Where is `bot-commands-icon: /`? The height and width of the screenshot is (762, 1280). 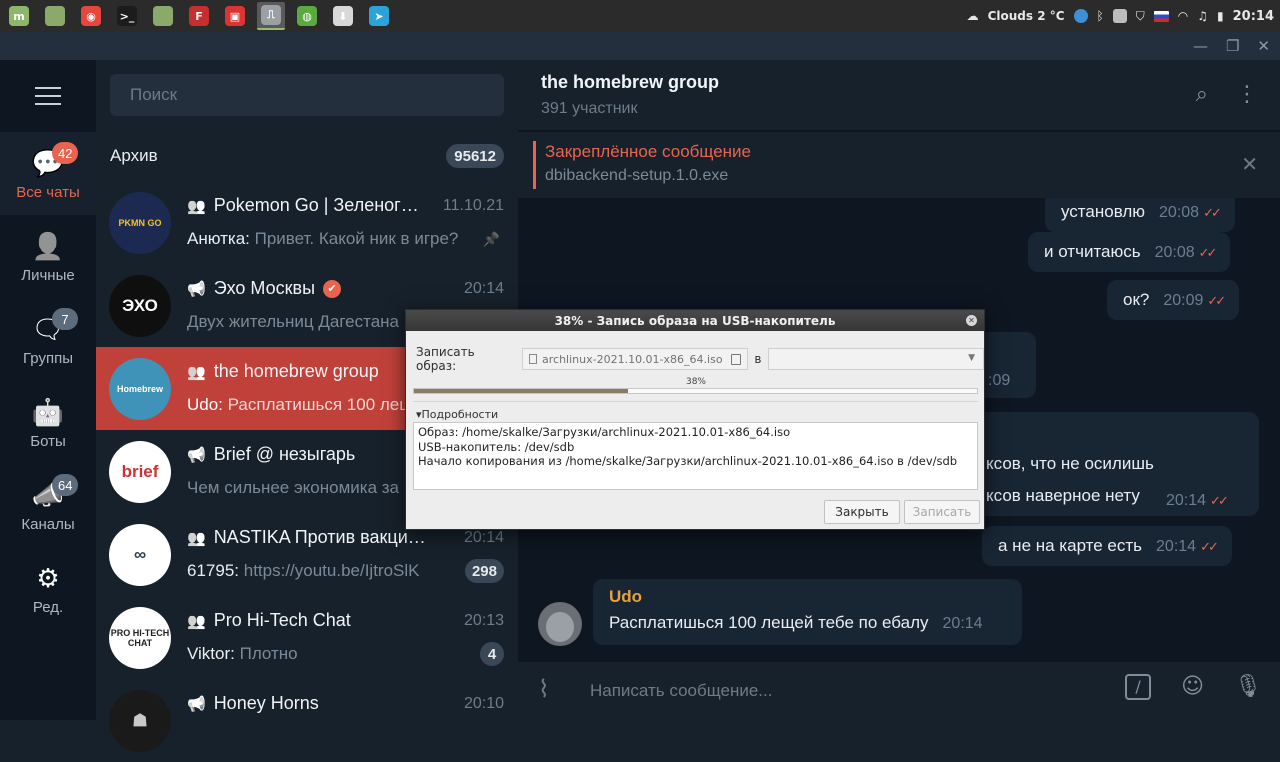 bot-commands-icon: / is located at coordinates (1138, 687).